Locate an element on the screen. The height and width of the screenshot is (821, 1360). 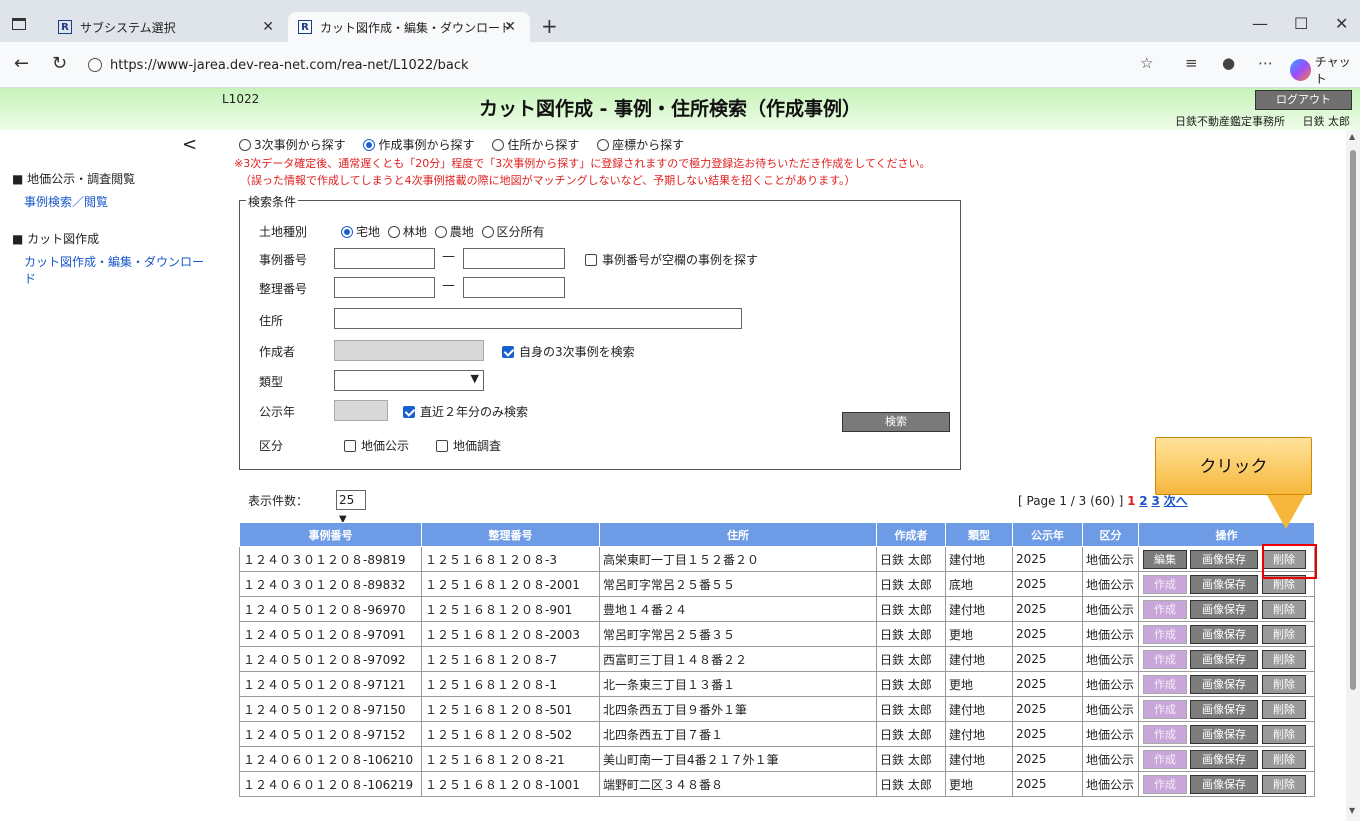
cell-year: 2025 is located at coordinates (1047, 784).